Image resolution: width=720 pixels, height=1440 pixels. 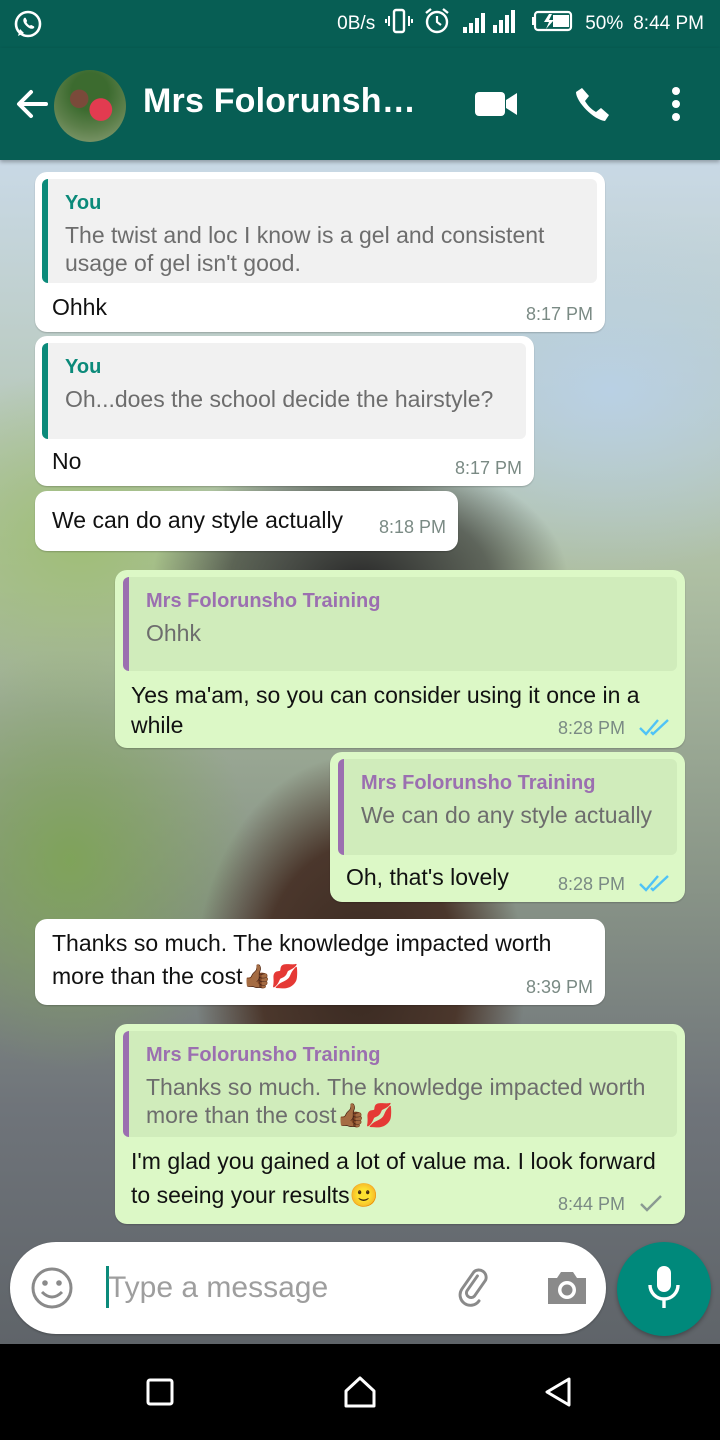 I want to click on more-vert-icon, so click(x=676, y=104).